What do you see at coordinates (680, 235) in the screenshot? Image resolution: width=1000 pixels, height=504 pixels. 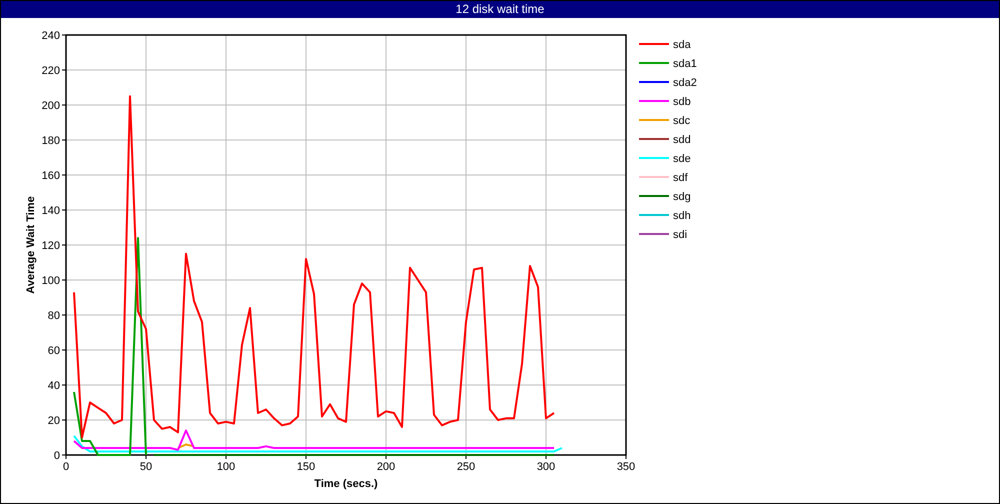 I see `legend-label: sdi` at bounding box center [680, 235].